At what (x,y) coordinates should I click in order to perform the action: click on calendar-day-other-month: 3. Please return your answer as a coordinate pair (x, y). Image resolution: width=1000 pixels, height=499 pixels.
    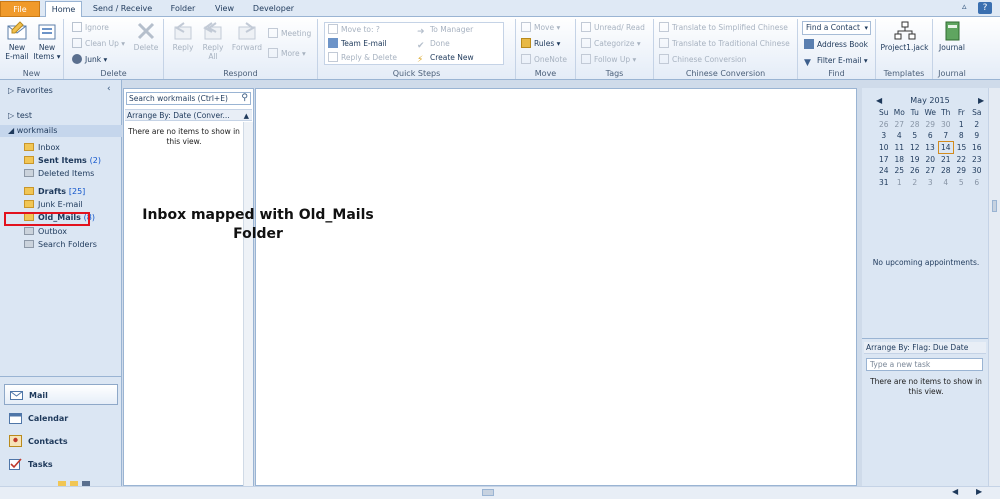
    Looking at the image, I should click on (931, 183).